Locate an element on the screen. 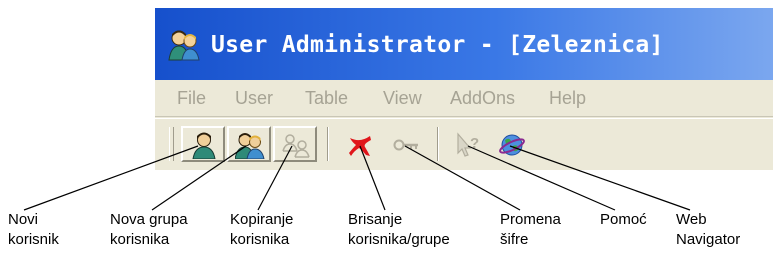 This screenshot has width=773, height=264. key-icon is located at coordinates (405, 145).